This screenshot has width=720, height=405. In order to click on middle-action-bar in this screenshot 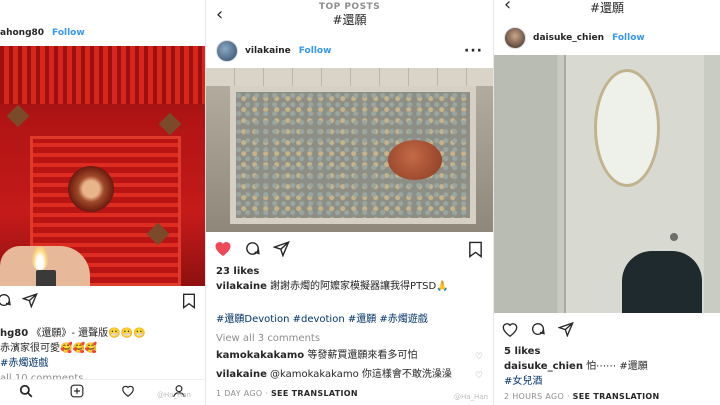, I will do `click(252, 248)`.